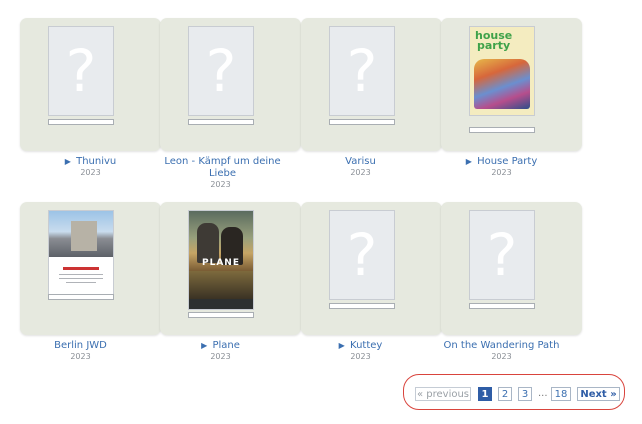 This screenshot has width=642, height=424. I want to click on movie-title-link: Berlin JWD, so click(80, 346).